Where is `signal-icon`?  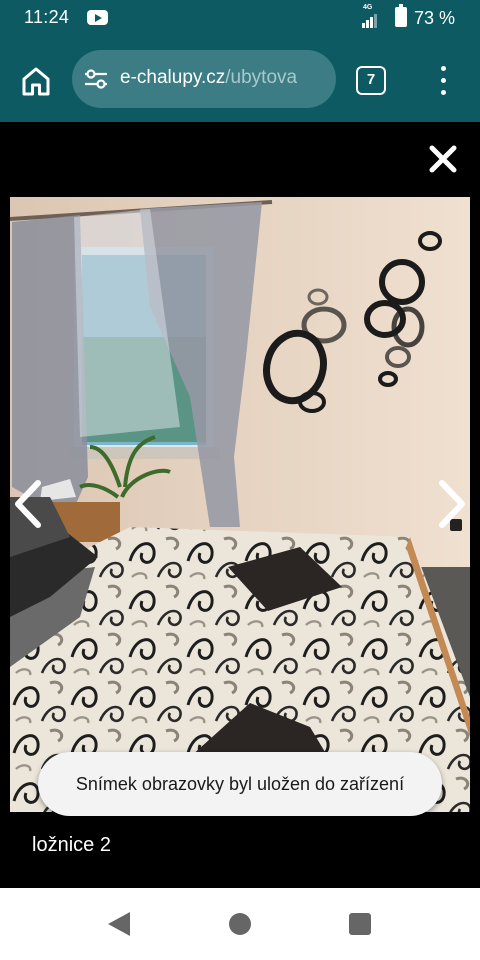
signal-icon is located at coordinates (372, 20).